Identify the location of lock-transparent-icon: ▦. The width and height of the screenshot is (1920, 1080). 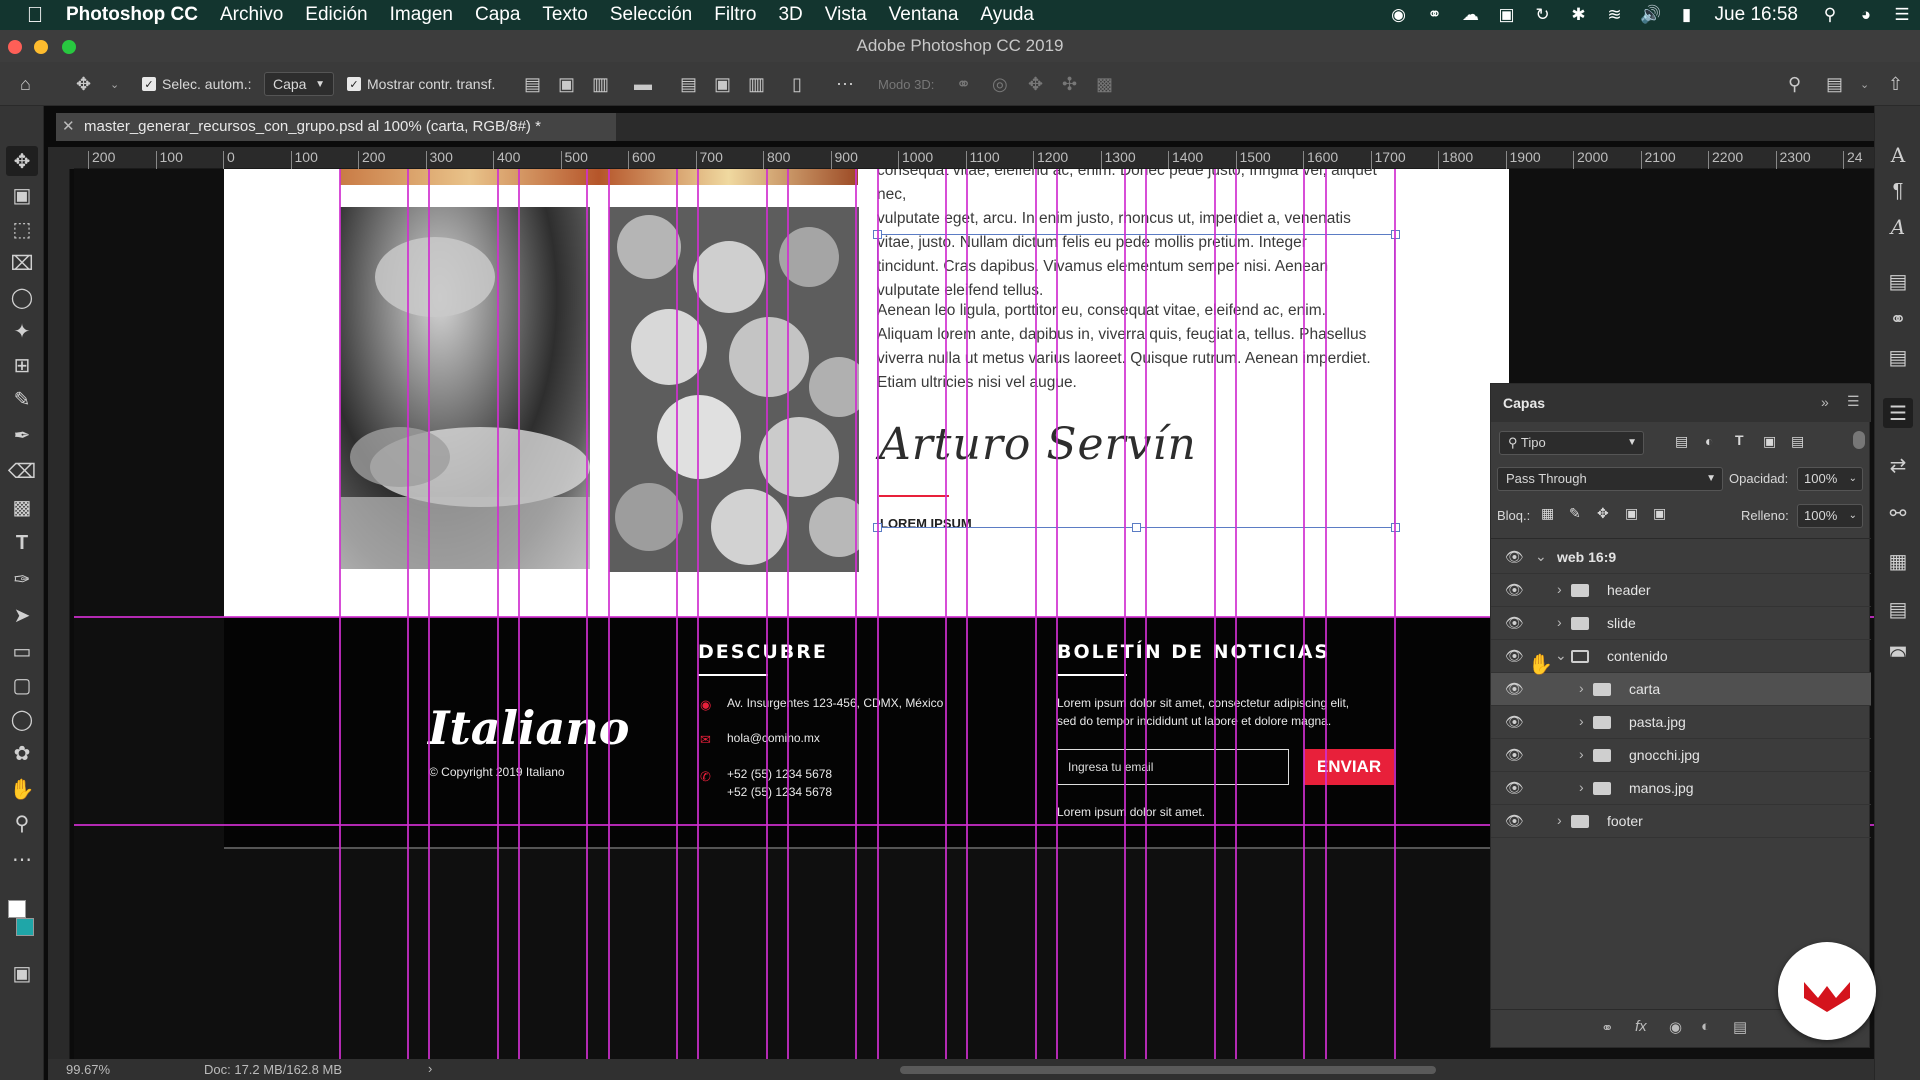
(1547, 513).